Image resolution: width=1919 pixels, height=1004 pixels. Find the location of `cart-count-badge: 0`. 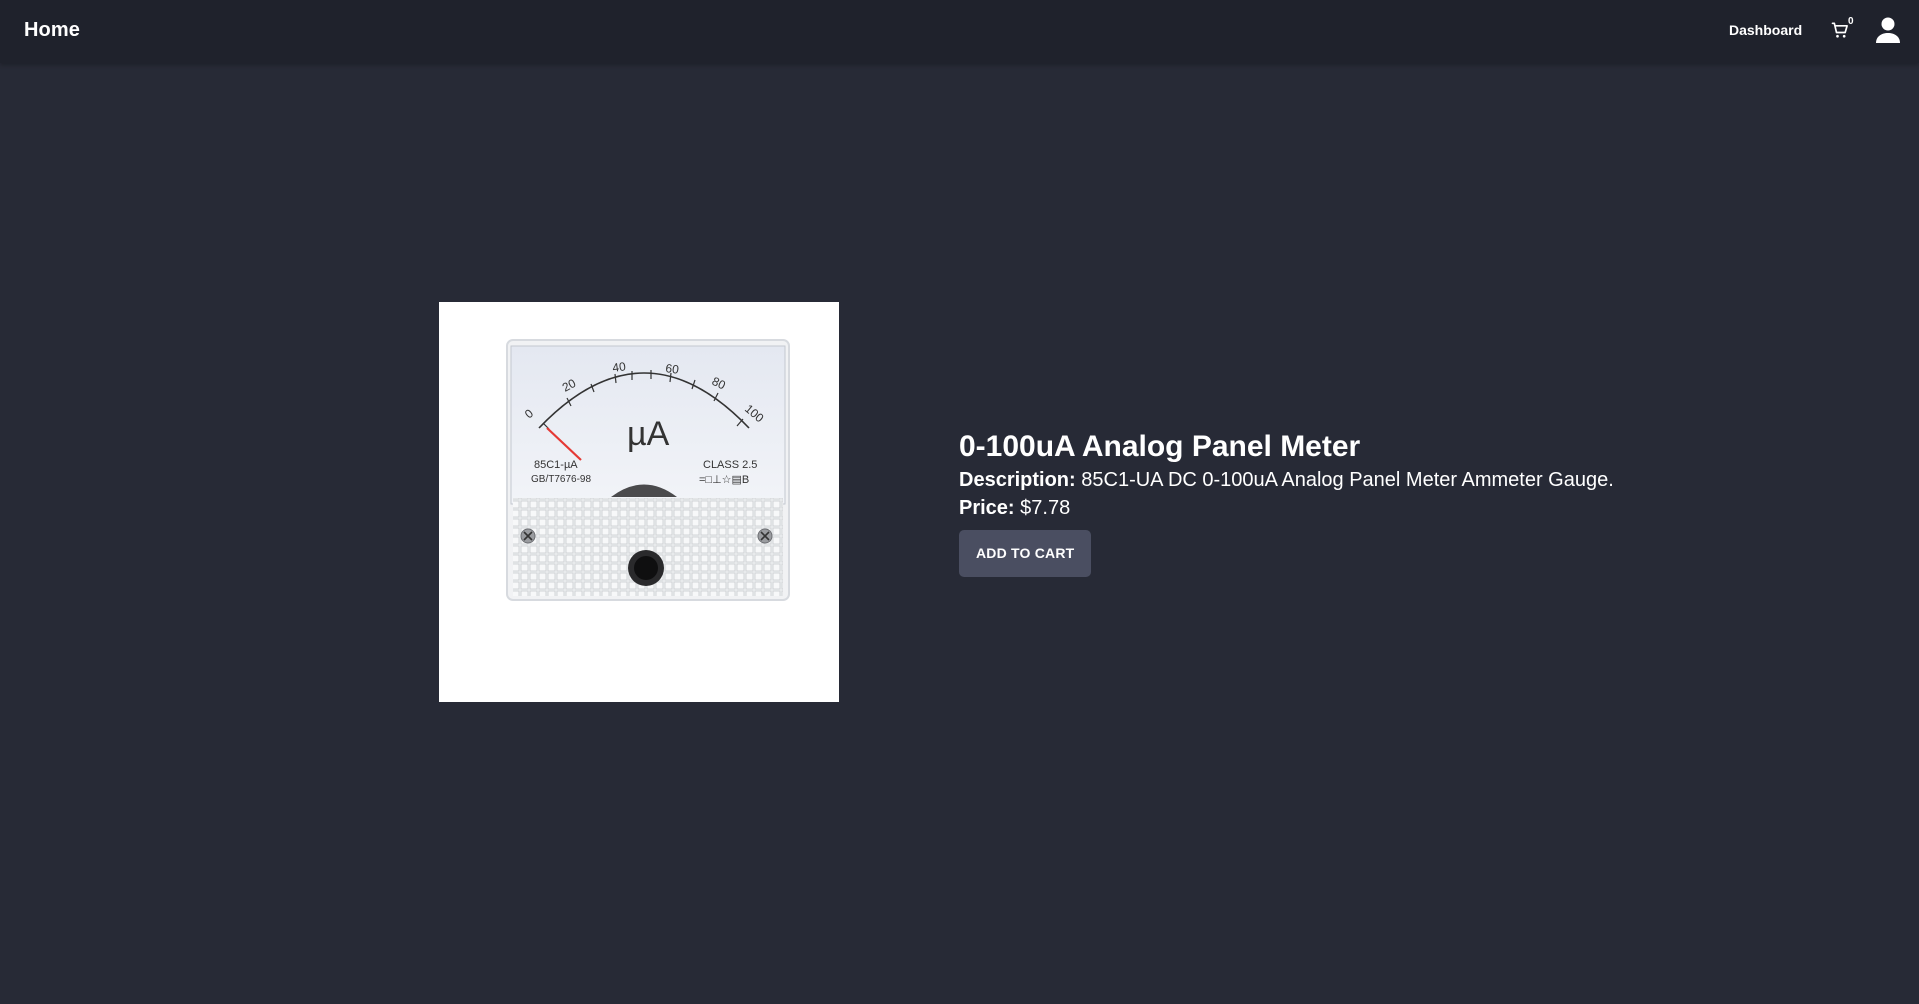

cart-count-badge: 0 is located at coordinates (1851, 21).